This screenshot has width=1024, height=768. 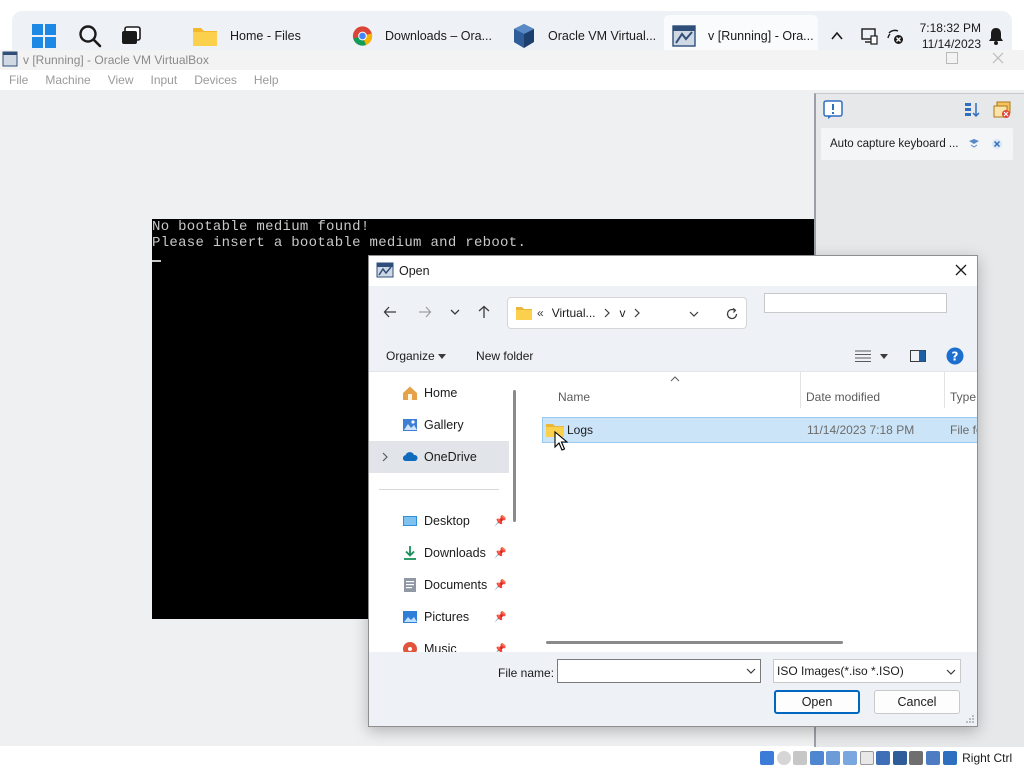 What do you see at coordinates (949, 758) in the screenshot?
I see `keyboard-capture-icon` at bounding box center [949, 758].